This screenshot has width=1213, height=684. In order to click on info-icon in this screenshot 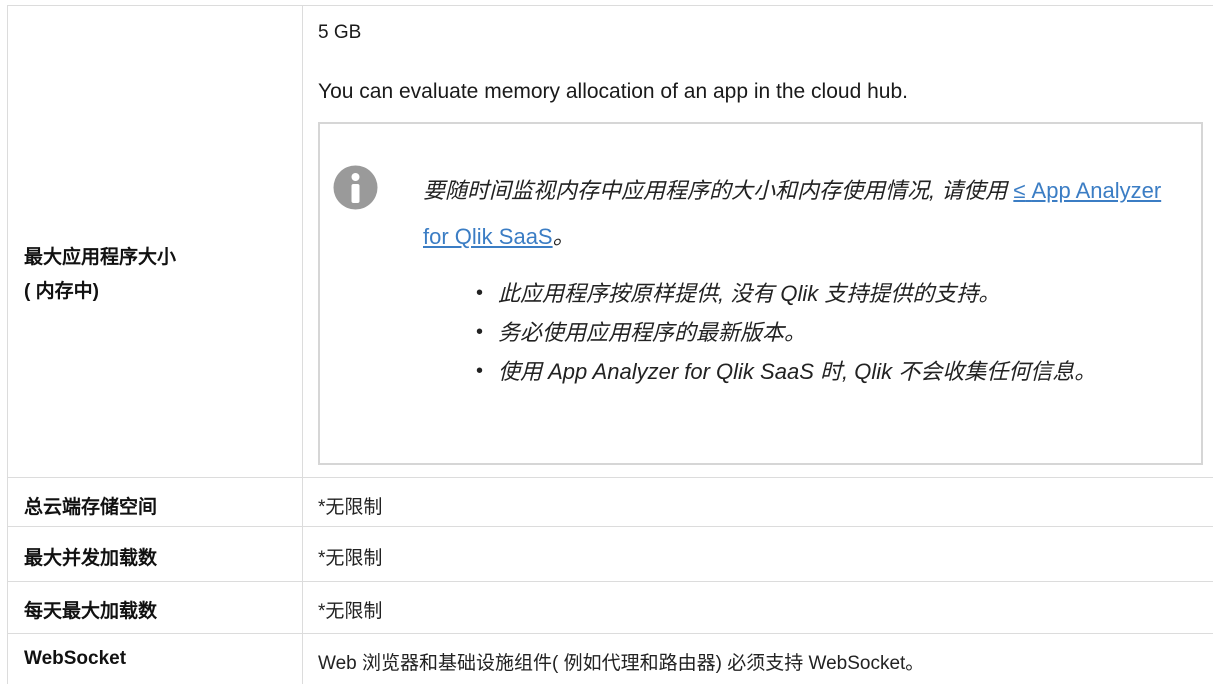, I will do `click(355, 187)`.